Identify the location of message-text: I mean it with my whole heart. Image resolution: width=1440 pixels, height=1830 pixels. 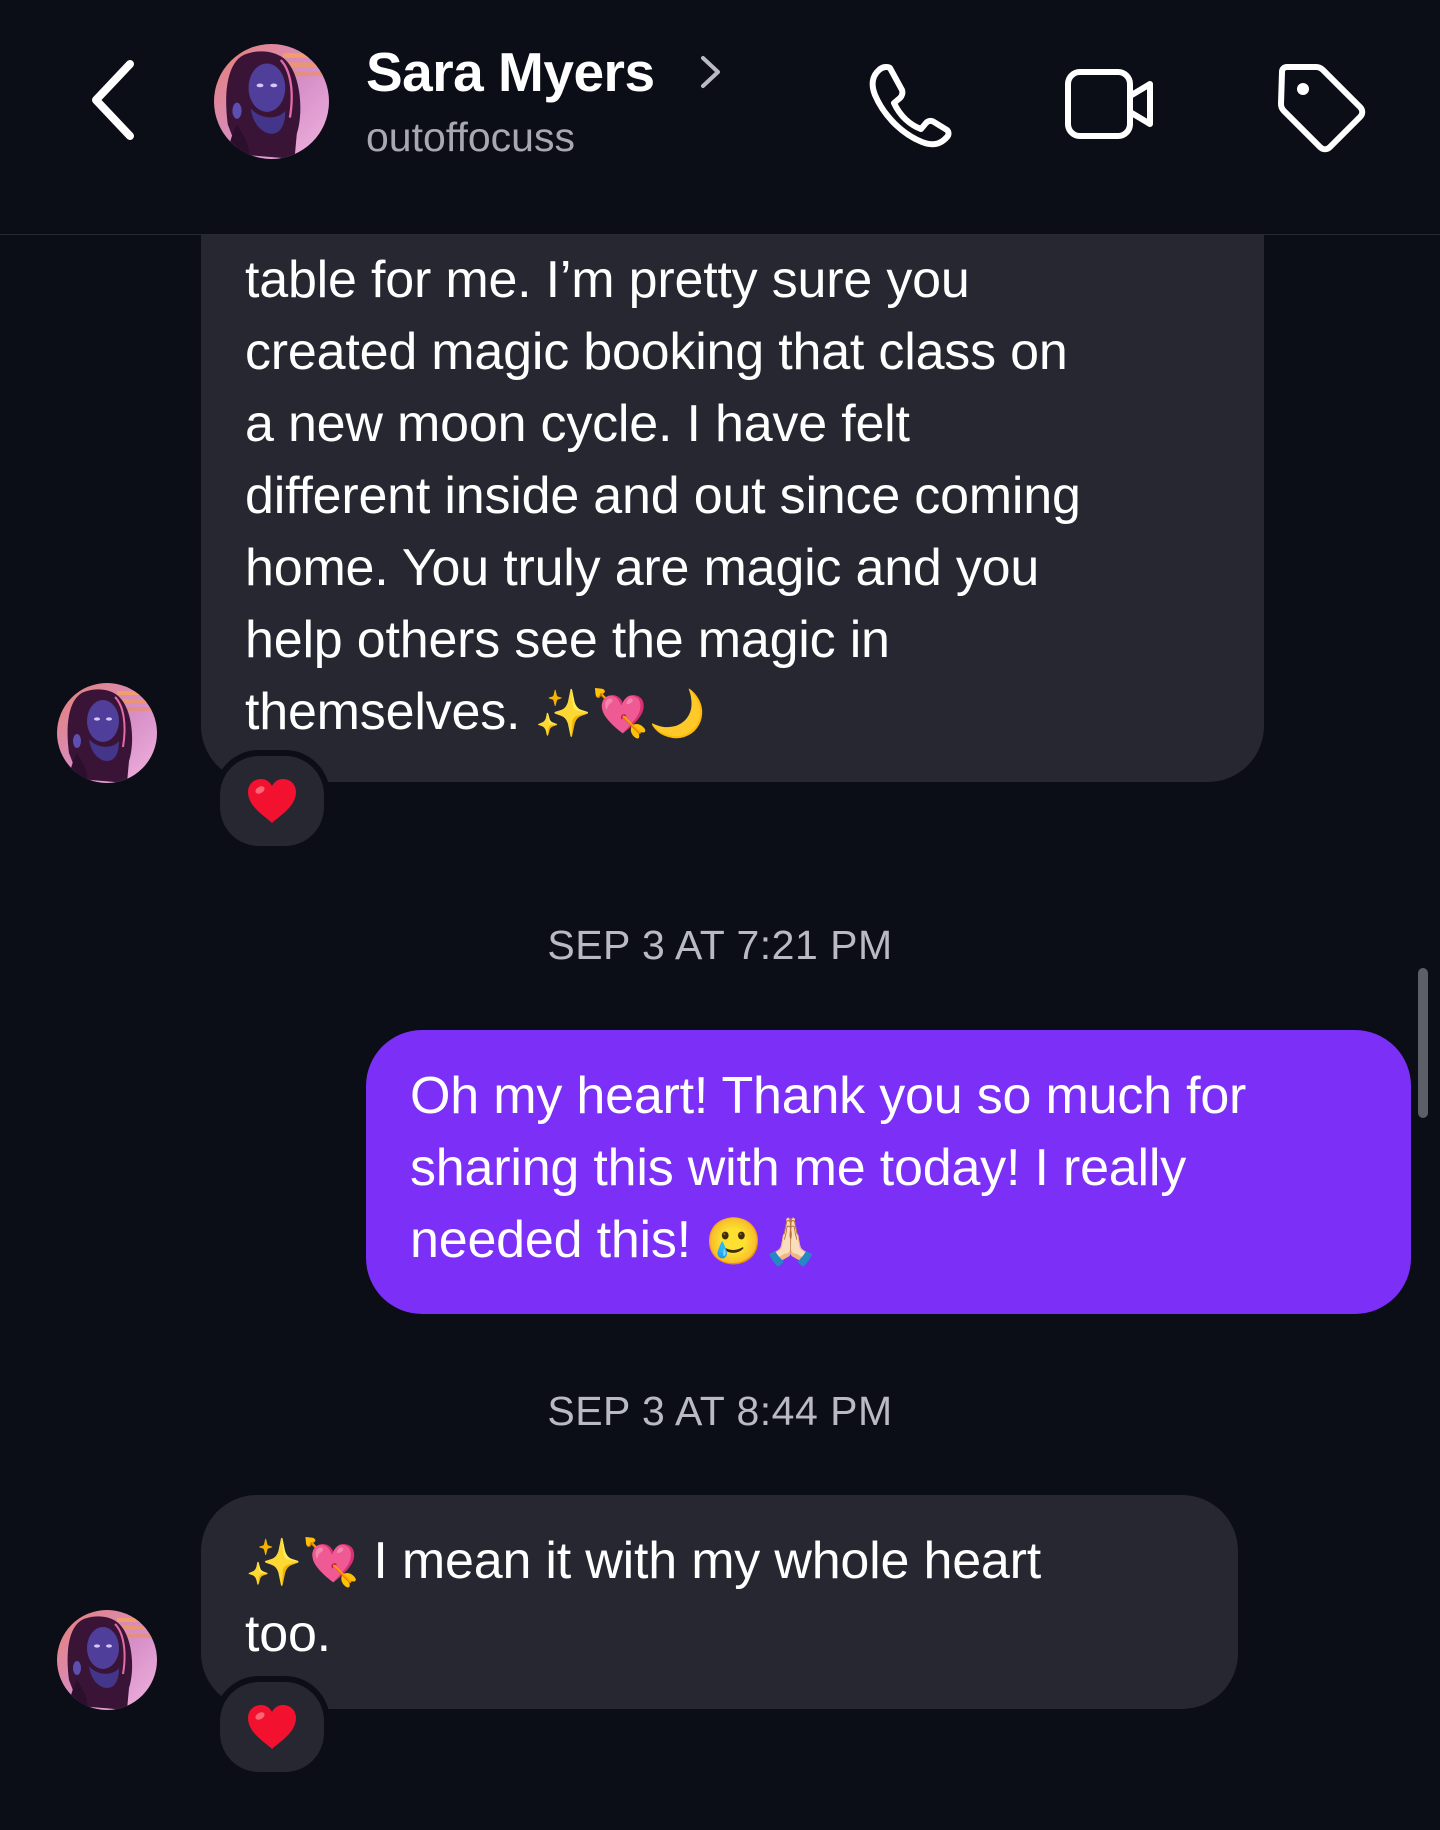
(707, 1561).